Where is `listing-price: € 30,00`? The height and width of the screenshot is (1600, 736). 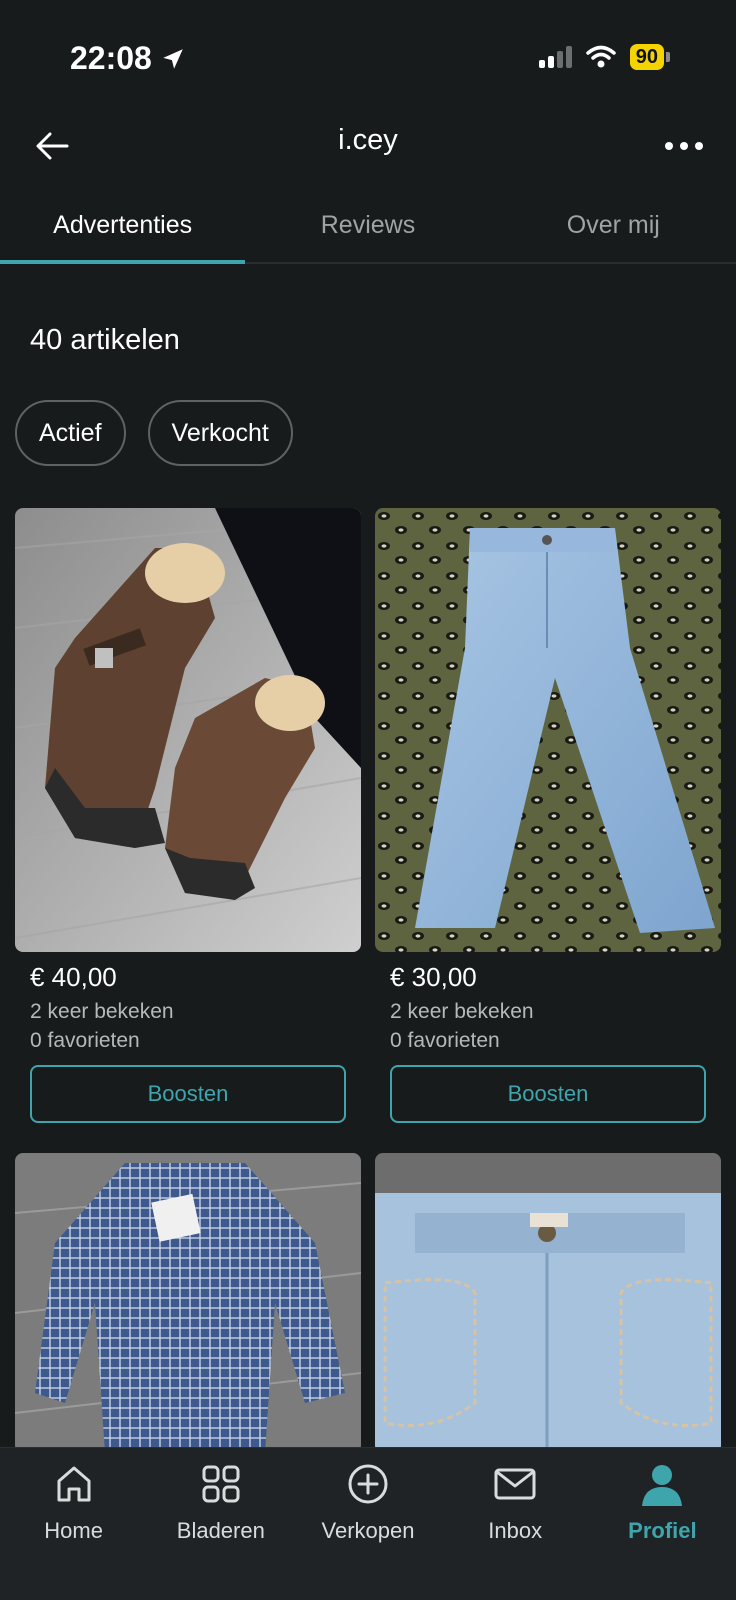 listing-price: € 30,00 is located at coordinates (433, 977).